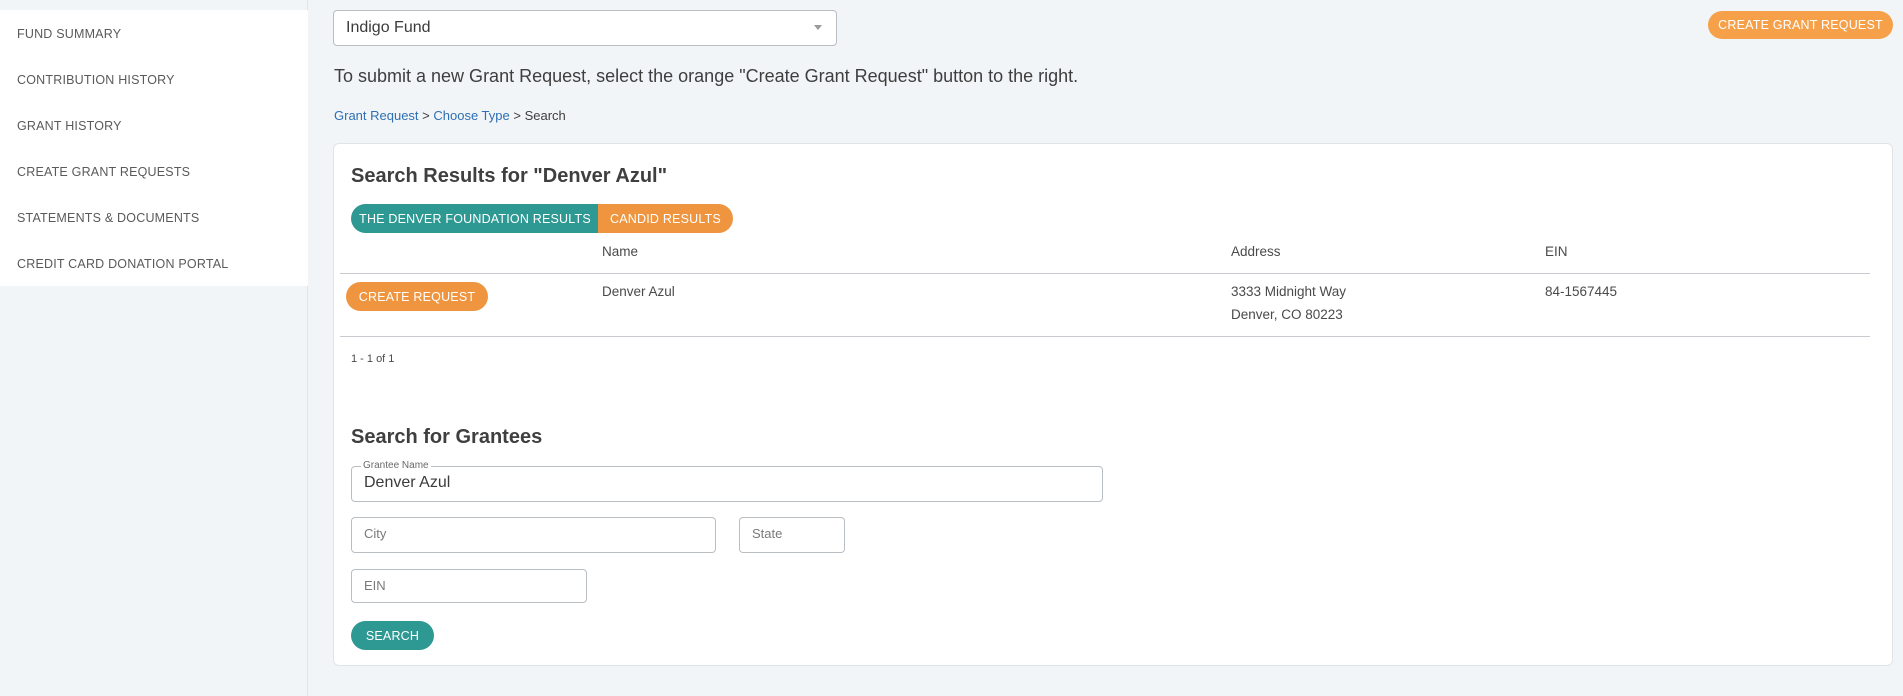  What do you see at coordinates (122, 264) in the screenshot?
I see `sidebar-item-credit-card-donation-portal: CREDIT CARD DONATION PORTAL` at bounding box center [122, 264].